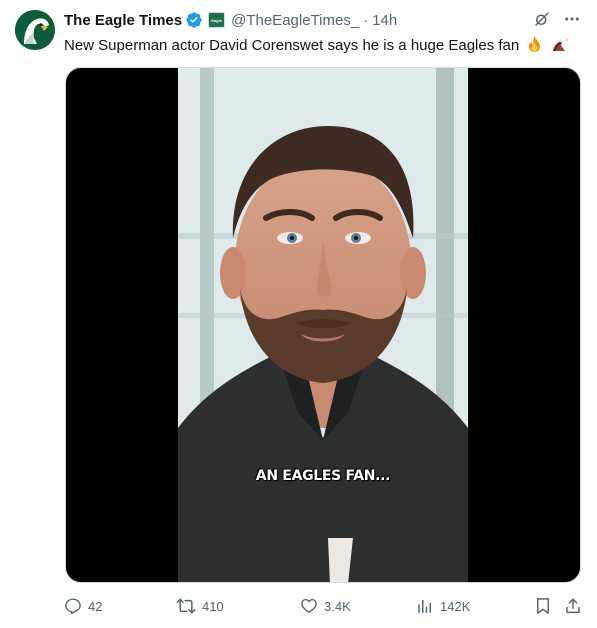 The width and height of the screenshot is (597, 628). I want to click on share-icon, so click(573, 606).